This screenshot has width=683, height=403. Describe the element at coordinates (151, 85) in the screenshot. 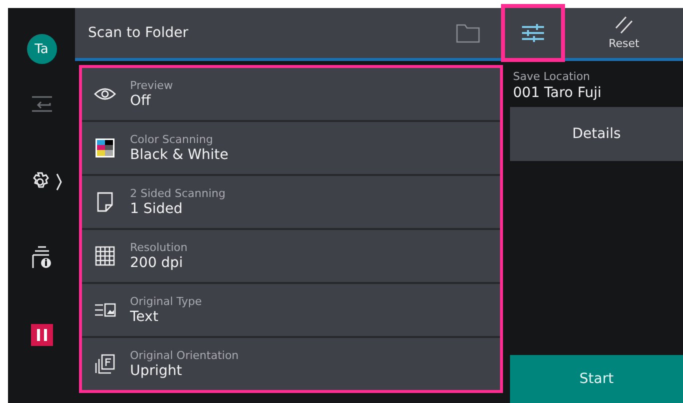

I see `setting-label: Preview` at that location.